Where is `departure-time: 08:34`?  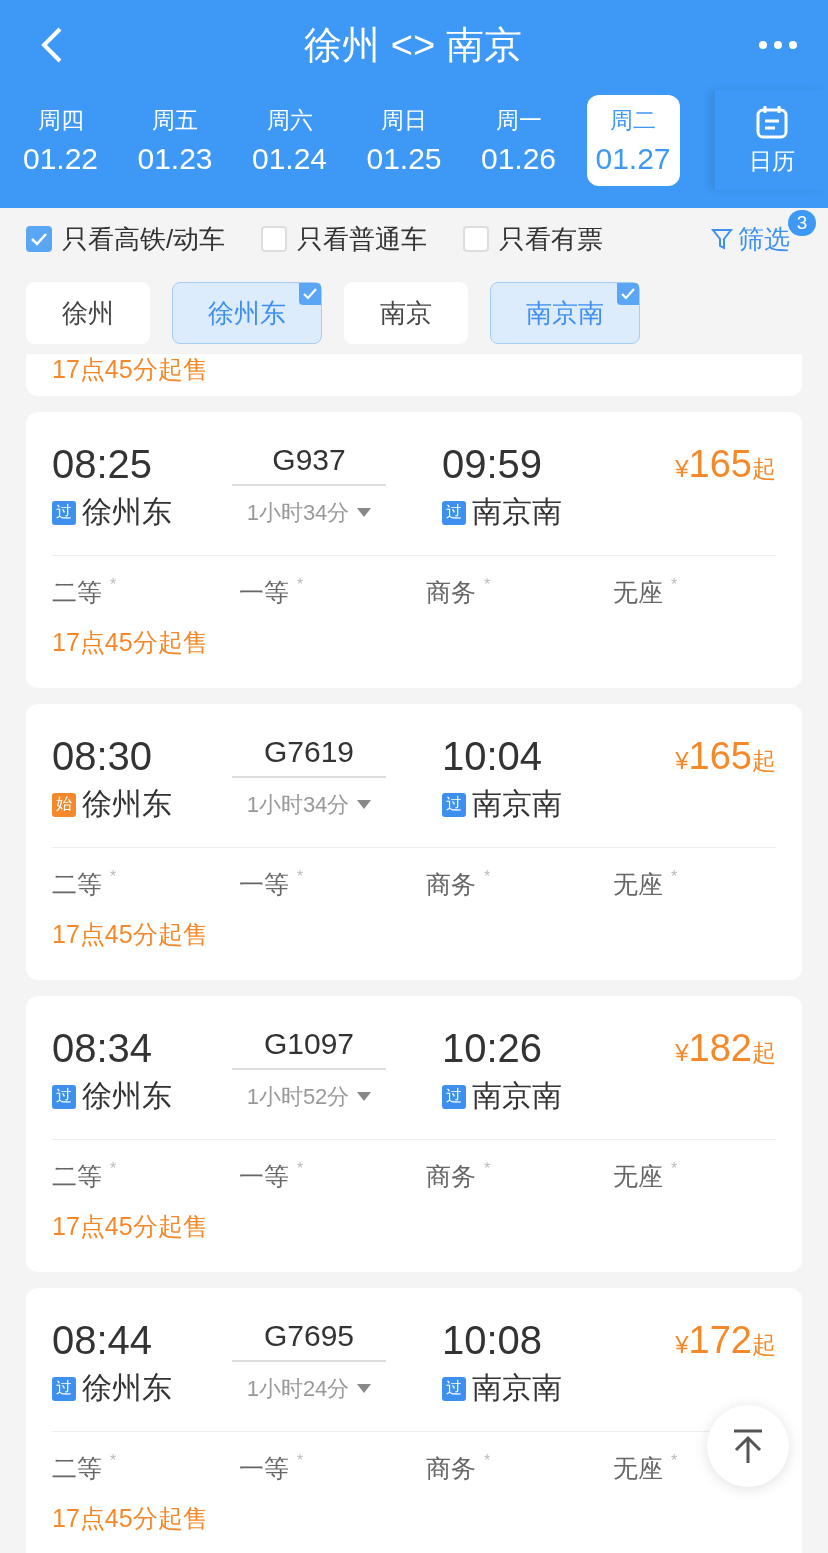 departure-time: 08:34 is located at coordinates (103, 1048).